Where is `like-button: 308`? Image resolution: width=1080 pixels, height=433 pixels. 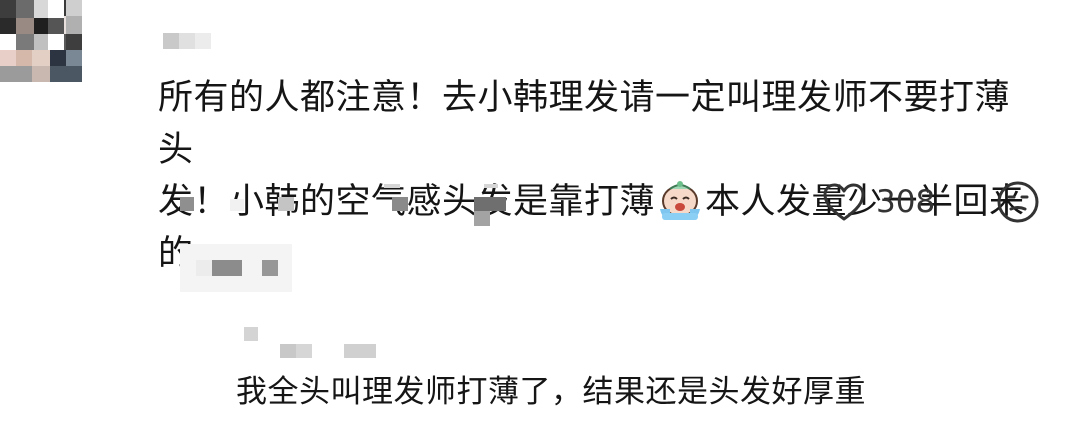
like-button: 308 is located at coordinates (878, 202).